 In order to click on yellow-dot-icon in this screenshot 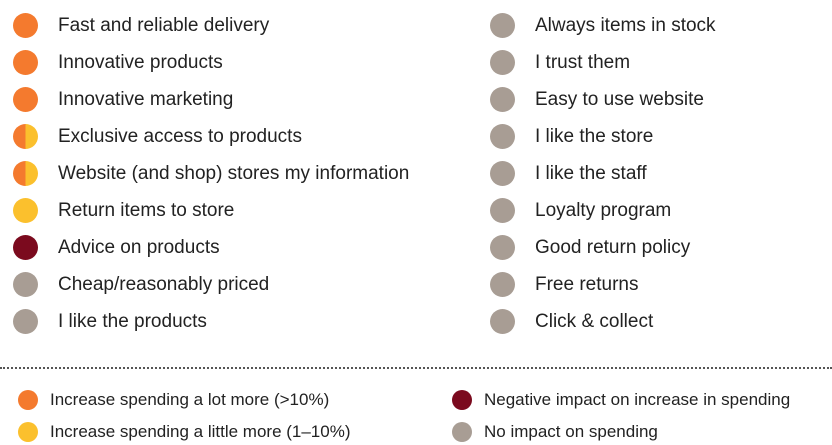, I will do `click(28, 431)`.